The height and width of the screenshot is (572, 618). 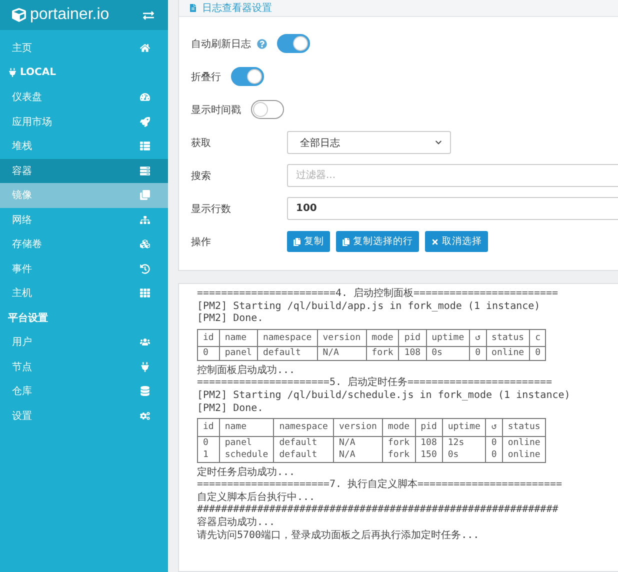 I want to click on swap-icon, so click(x=148, y=15).